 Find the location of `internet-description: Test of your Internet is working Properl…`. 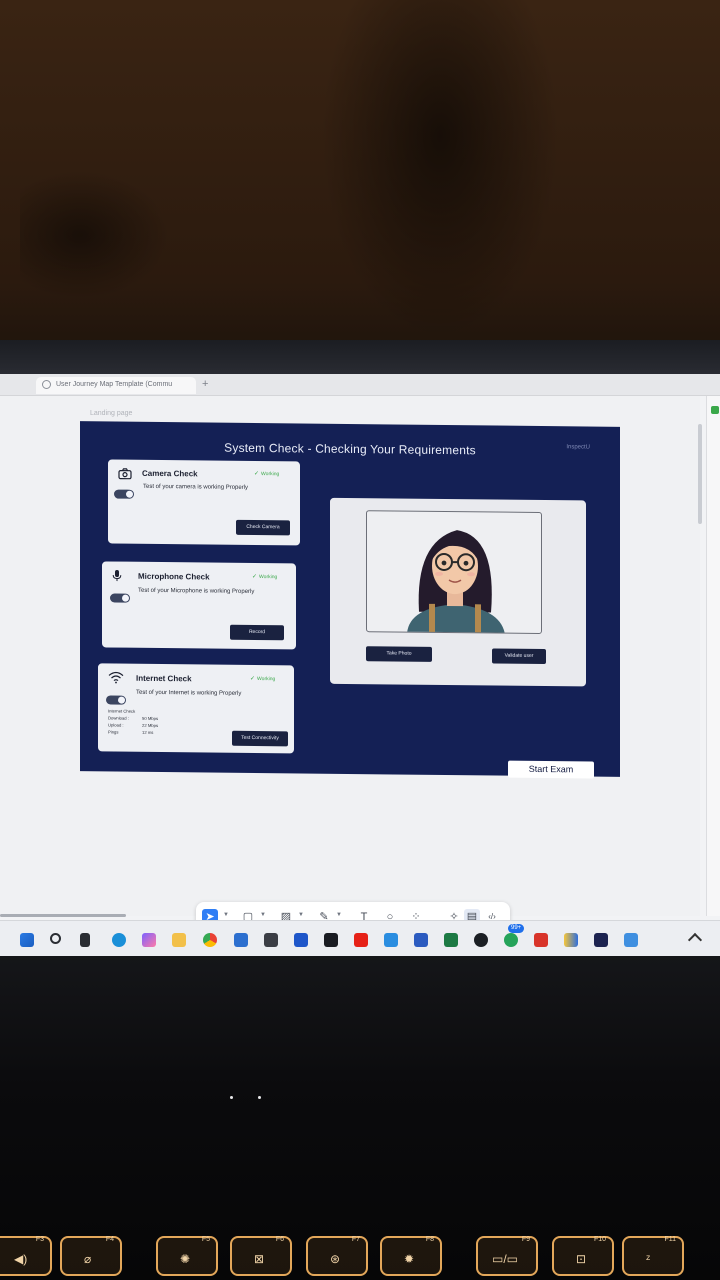

internet-description: Test of your Internet is working Properl… is located at coordinates (189, 693).